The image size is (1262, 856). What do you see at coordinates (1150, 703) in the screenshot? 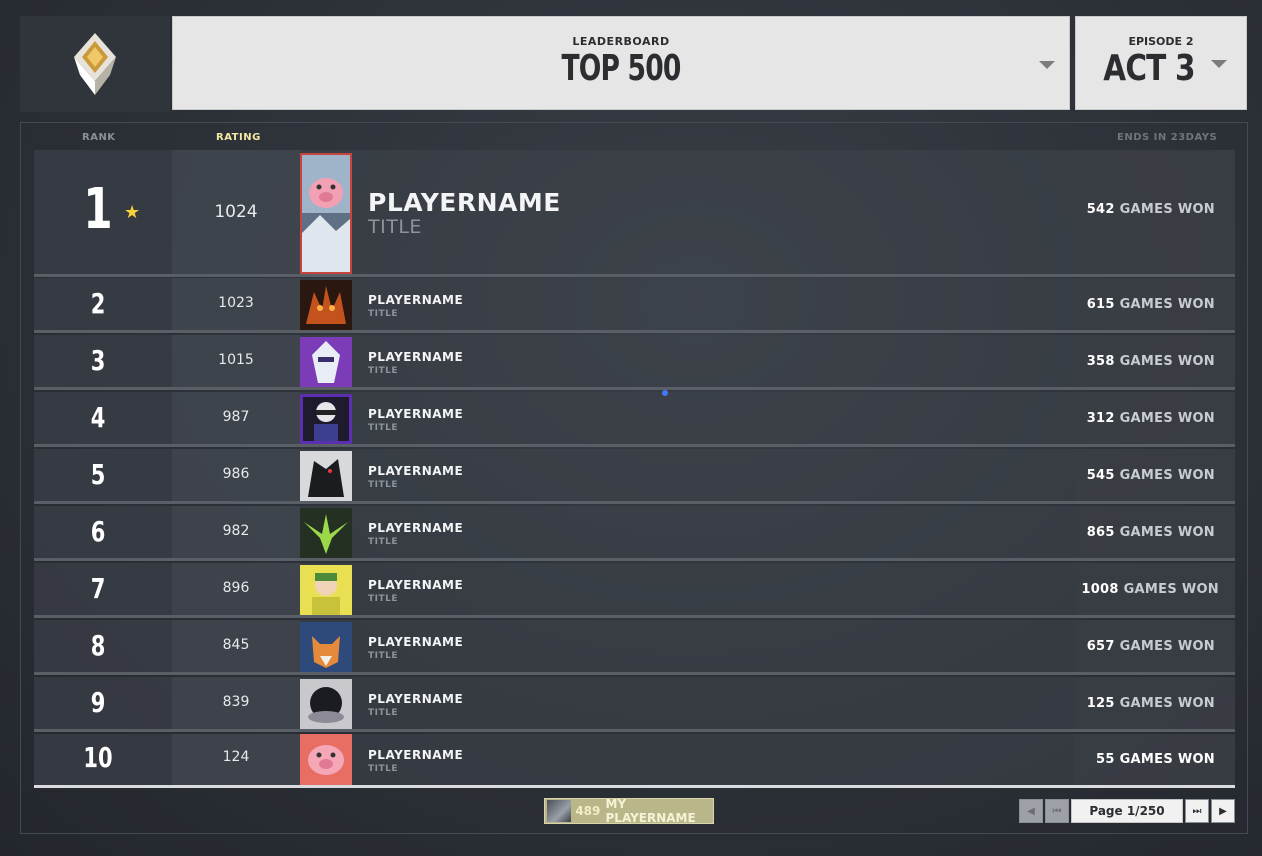
I see `games-won: 125 GAMES WON` at bounding box center [1150, 703].